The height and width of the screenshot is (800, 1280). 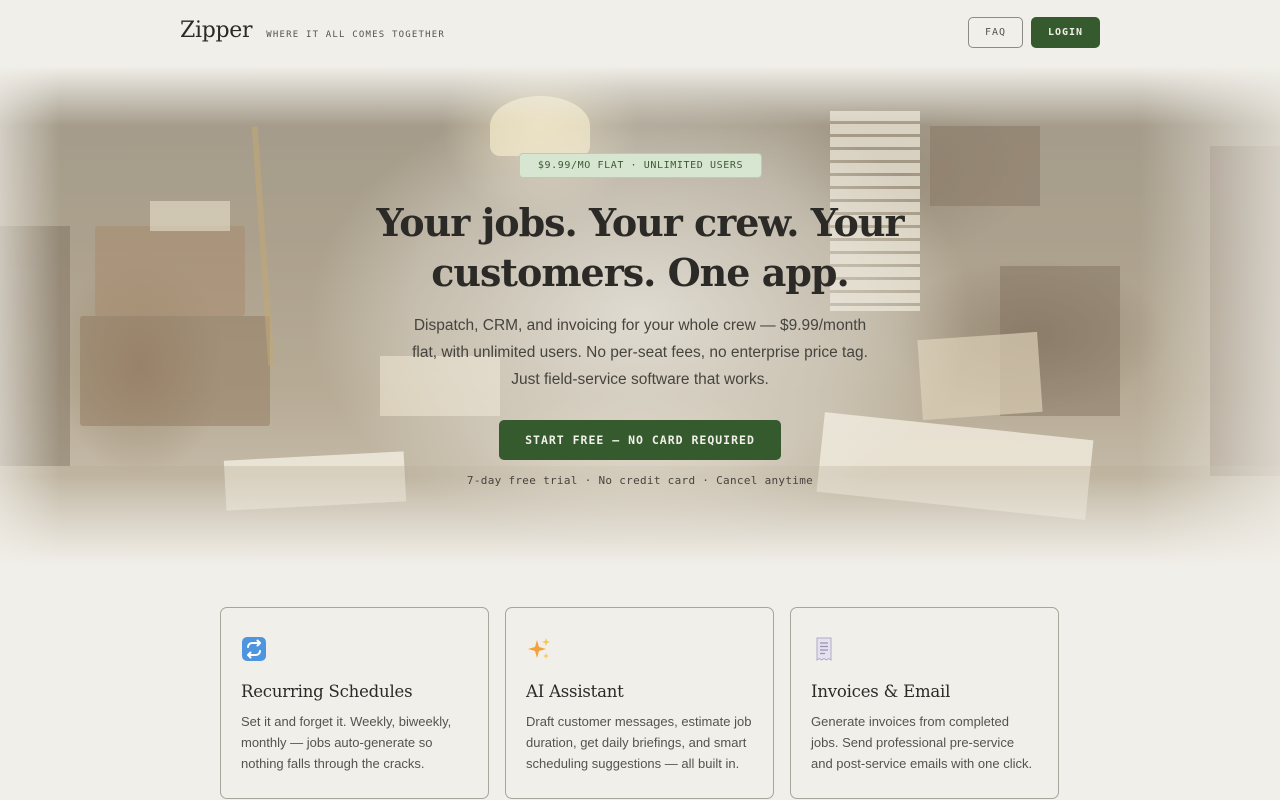 I want to click on feature-desc-line-1: Generate invoices from completed, so click(x=910, y=721).